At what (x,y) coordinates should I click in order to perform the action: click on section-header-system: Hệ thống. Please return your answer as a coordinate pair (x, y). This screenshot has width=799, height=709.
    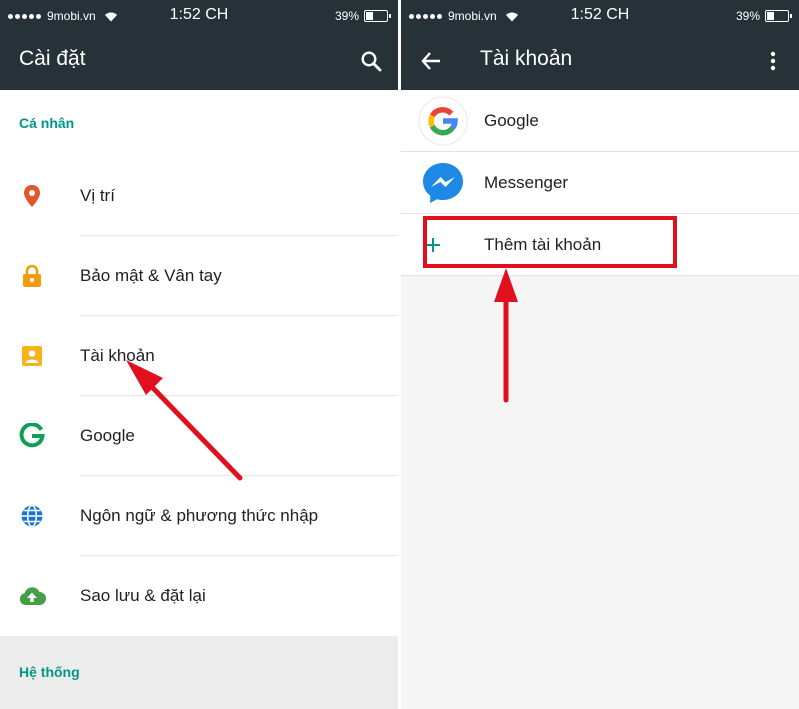
    Looking at the image, I should click on (199, 672).